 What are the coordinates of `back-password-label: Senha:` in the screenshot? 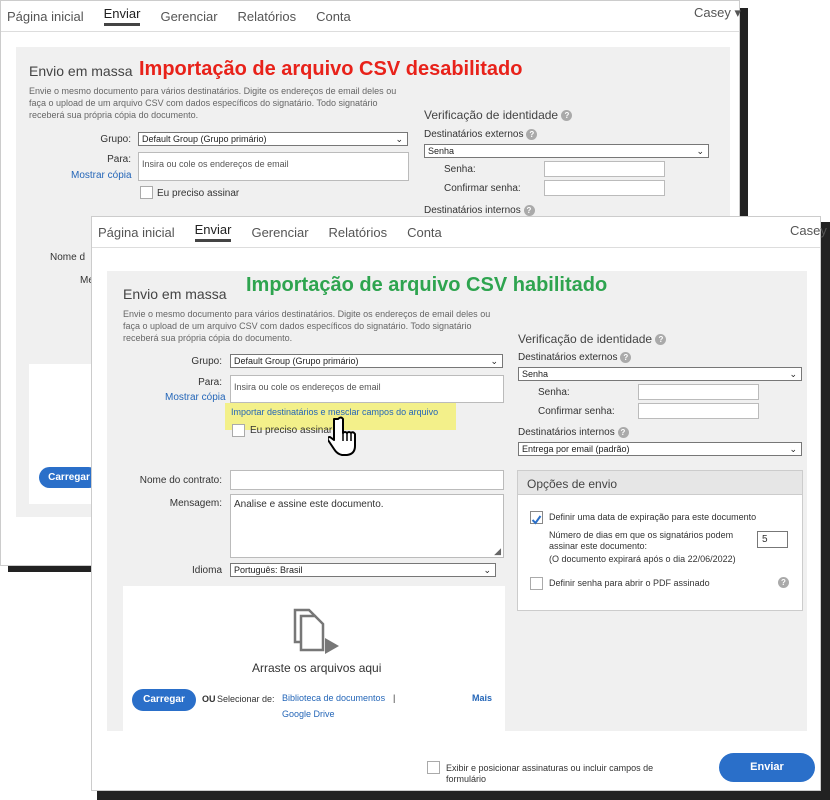 It's located at (460, 169).